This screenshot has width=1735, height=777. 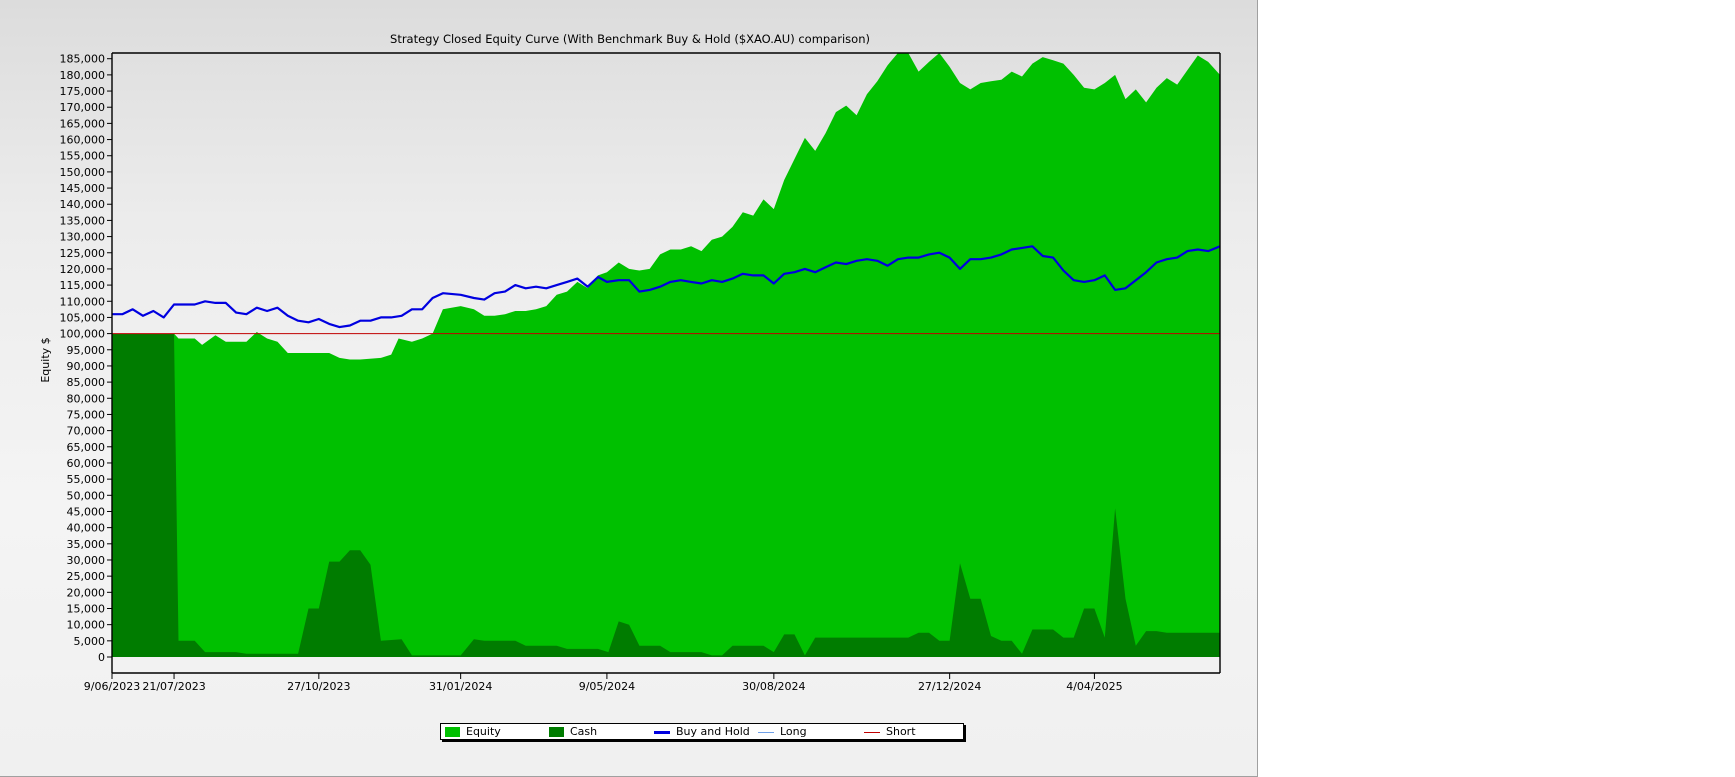 I want to click on x-tick-label: 21/07/2023, so click(x=173, y=686).